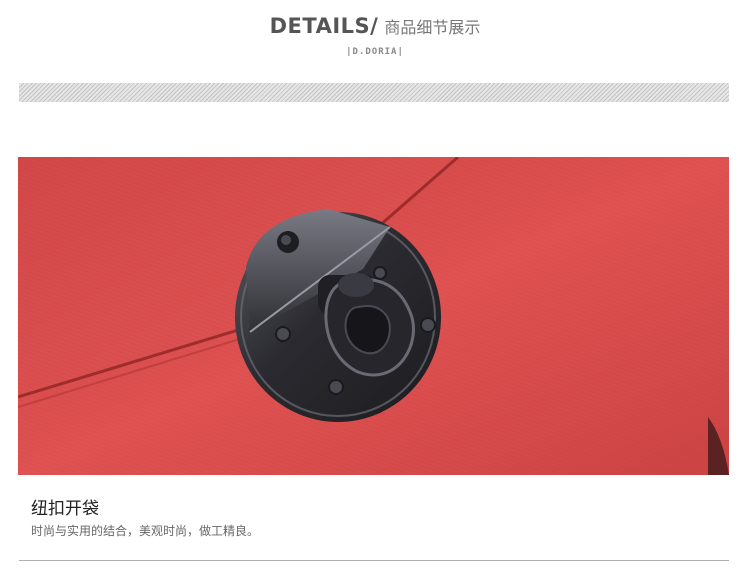 The height and width of the screenshot is (574, 750). Describe the element at coordinates (374, 560) in the screenshot. I see `bottom-divider` at that location.